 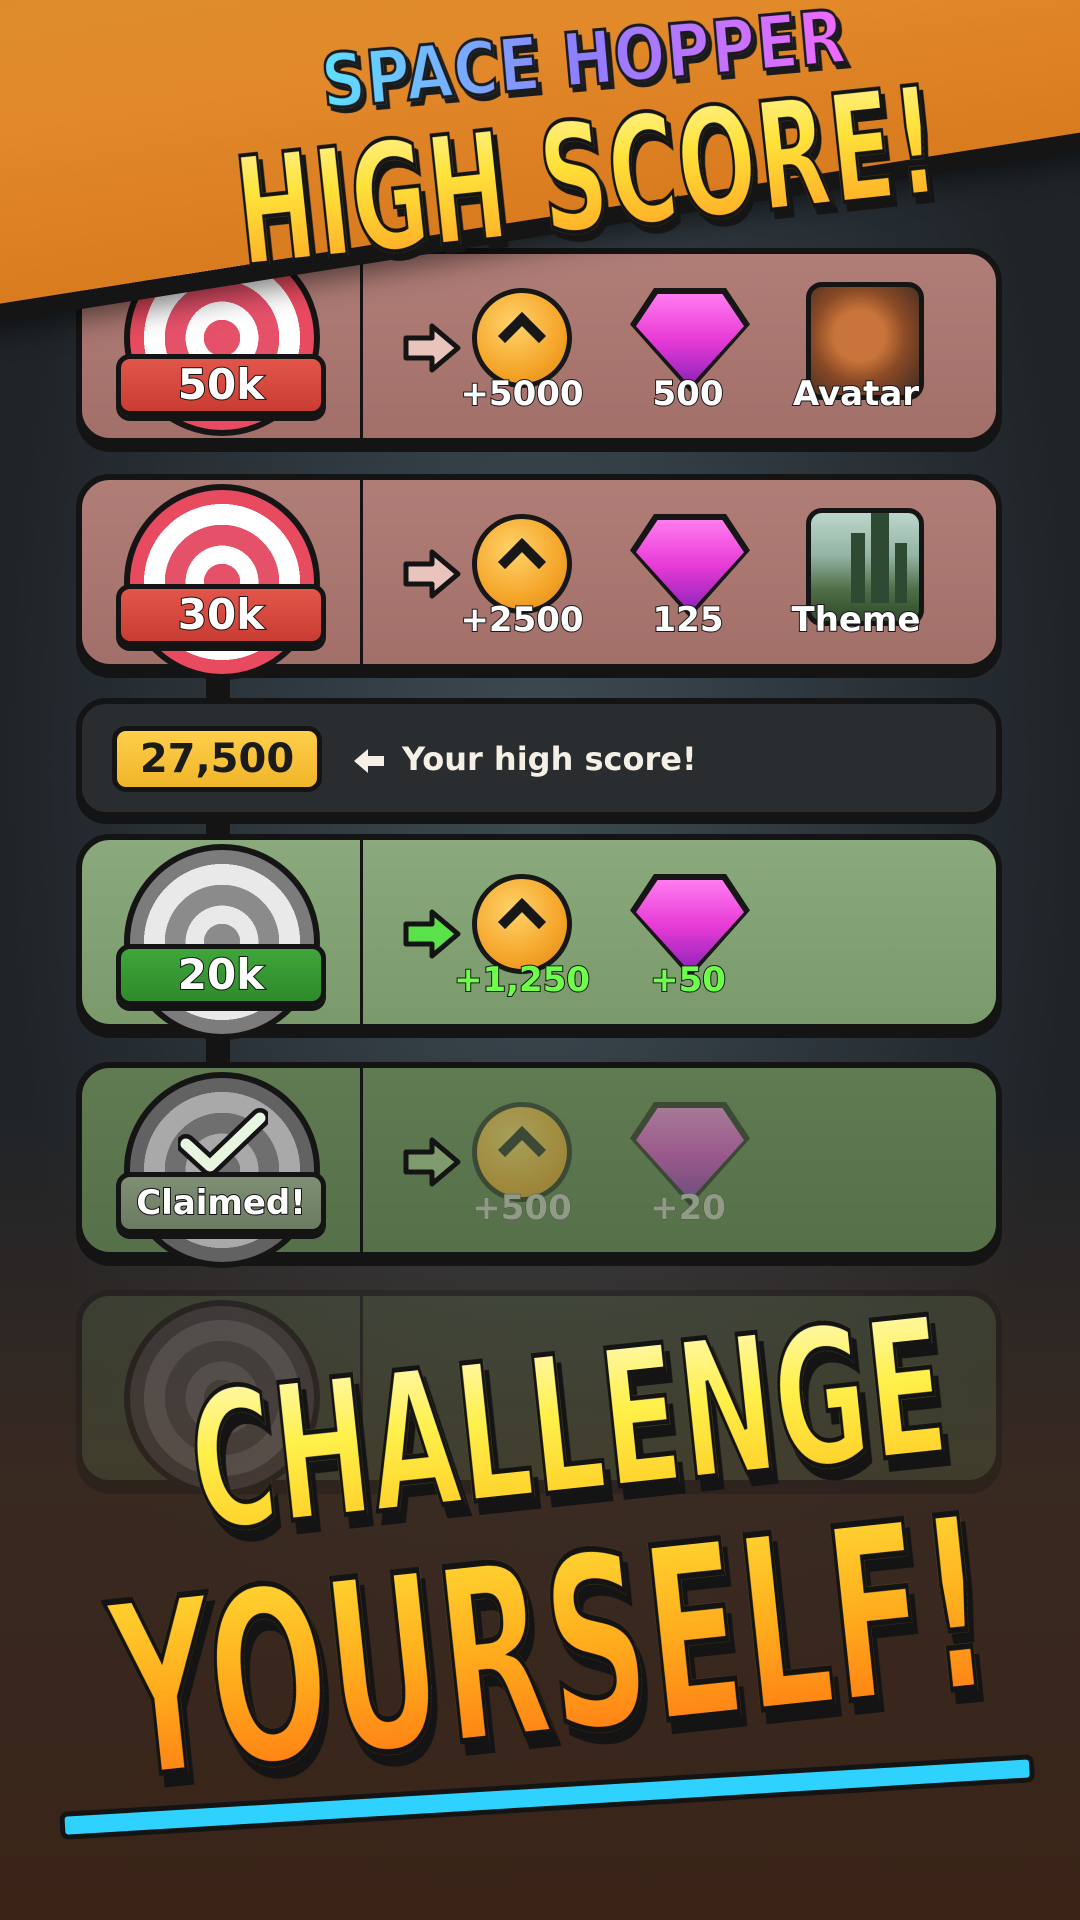 I want to click on reward-coins-label: +1,250, so click(x=522, y=980).